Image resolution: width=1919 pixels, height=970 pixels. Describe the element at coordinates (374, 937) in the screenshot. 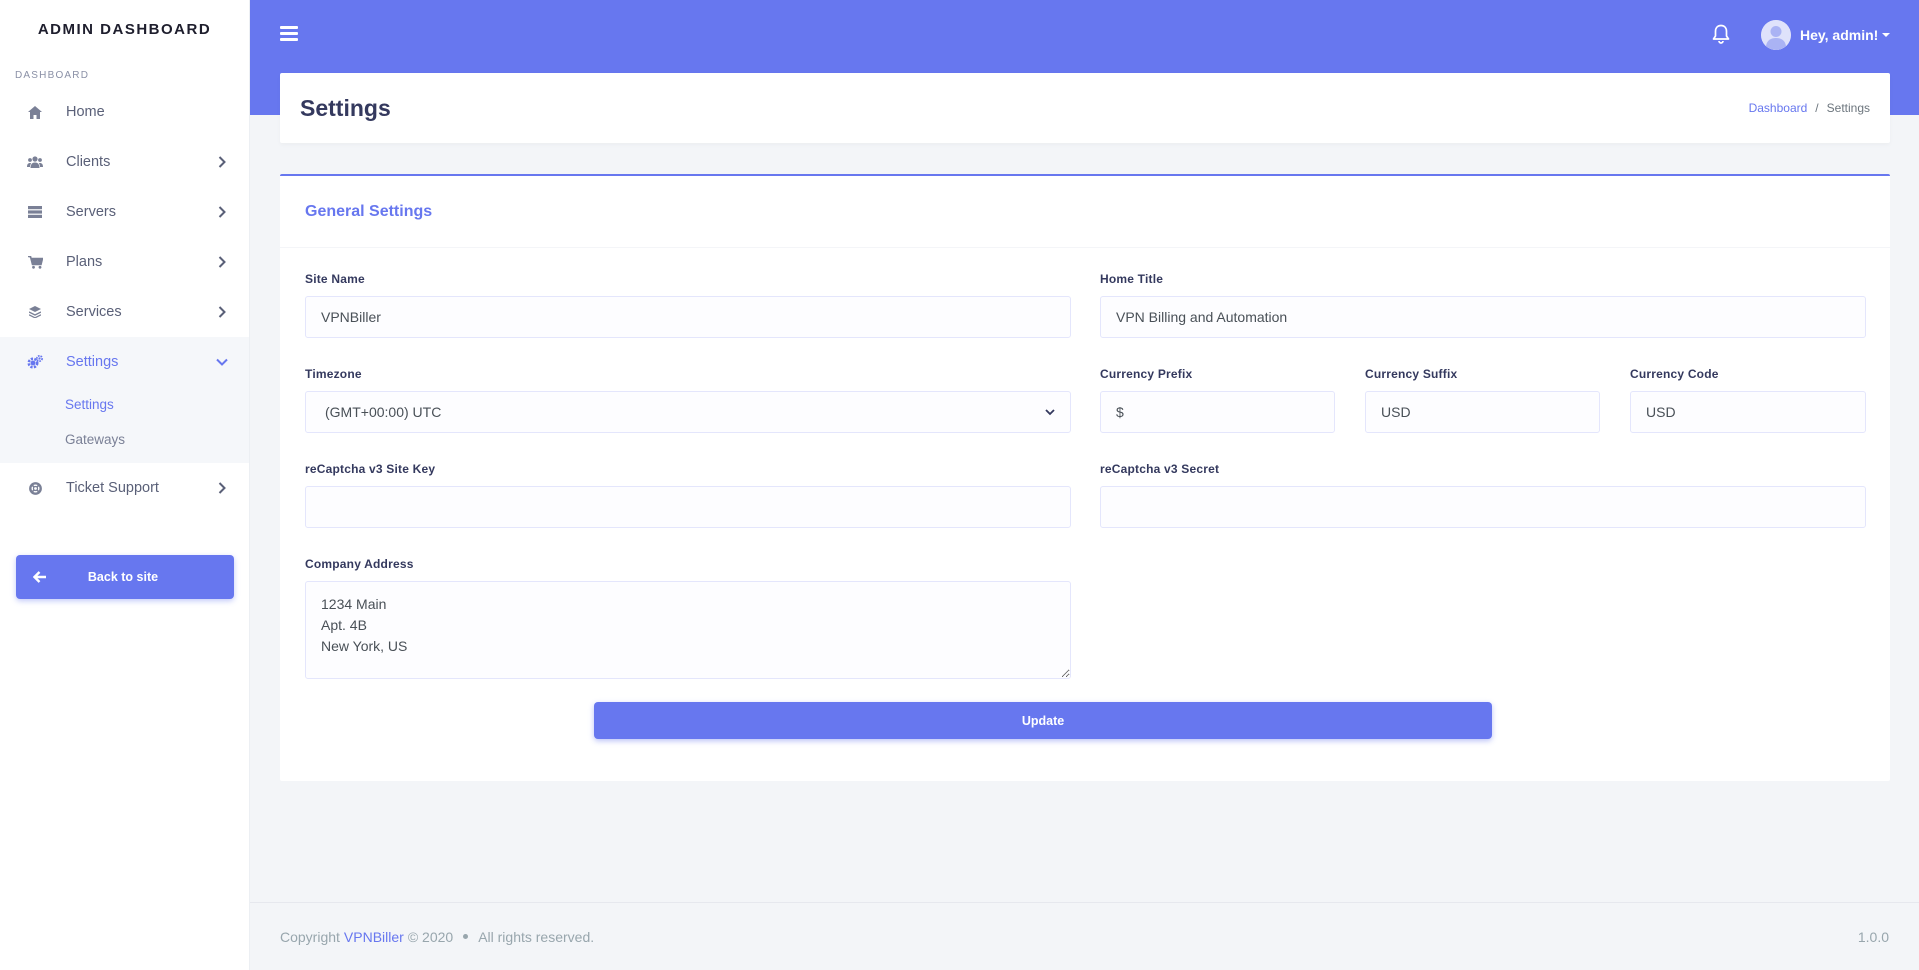

I see `footer-brand-link: VPNBiller` at that location.